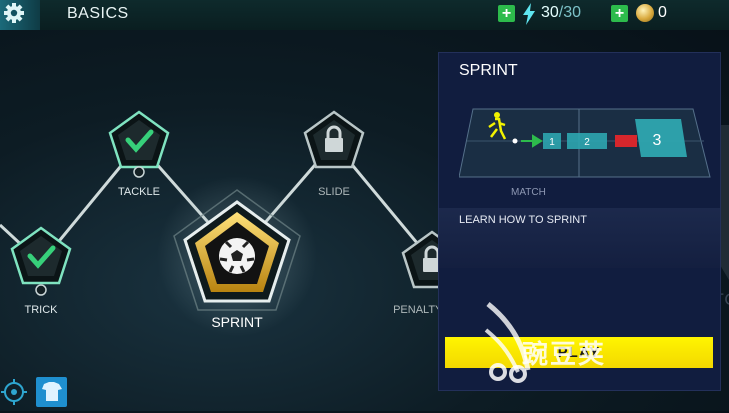  Describe the element at coordinates (41, 310) in the screenshot. I see `node-label-trick: TRICK` at that location.